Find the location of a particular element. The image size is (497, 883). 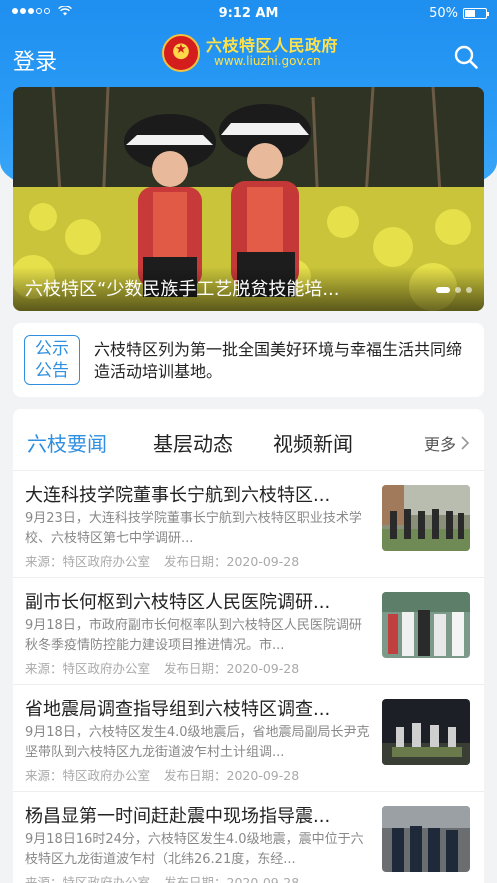

tab-liuzhi-news: 六枝要闻 is located at coordinates (67, 442).